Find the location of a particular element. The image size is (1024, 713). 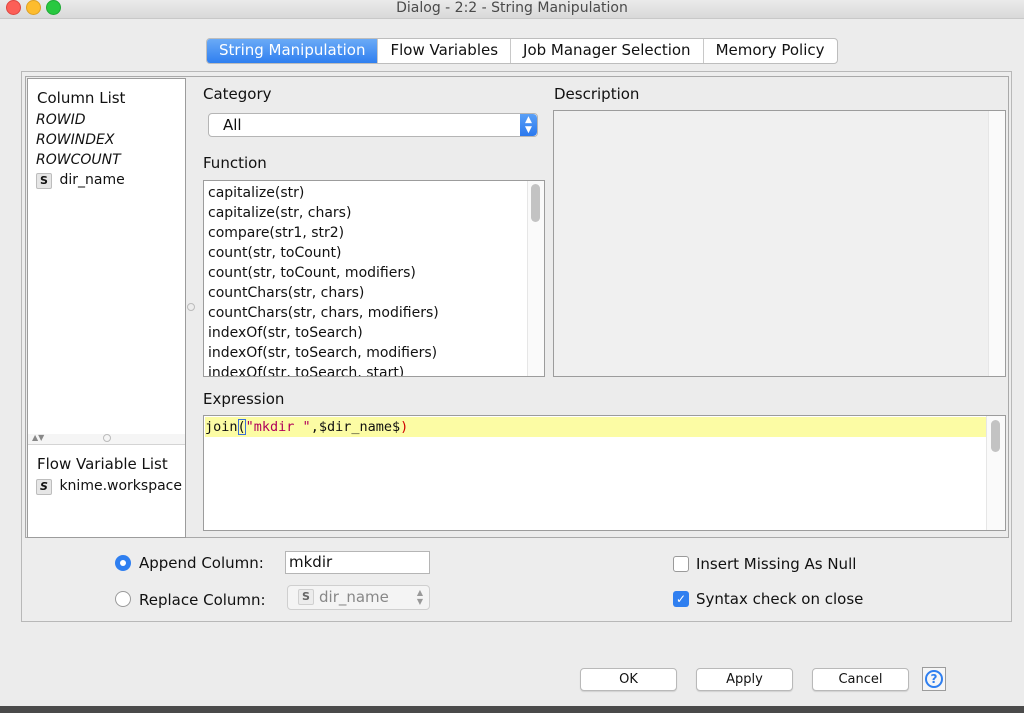

expr-function-token: join is located at coordinates (221, 427).